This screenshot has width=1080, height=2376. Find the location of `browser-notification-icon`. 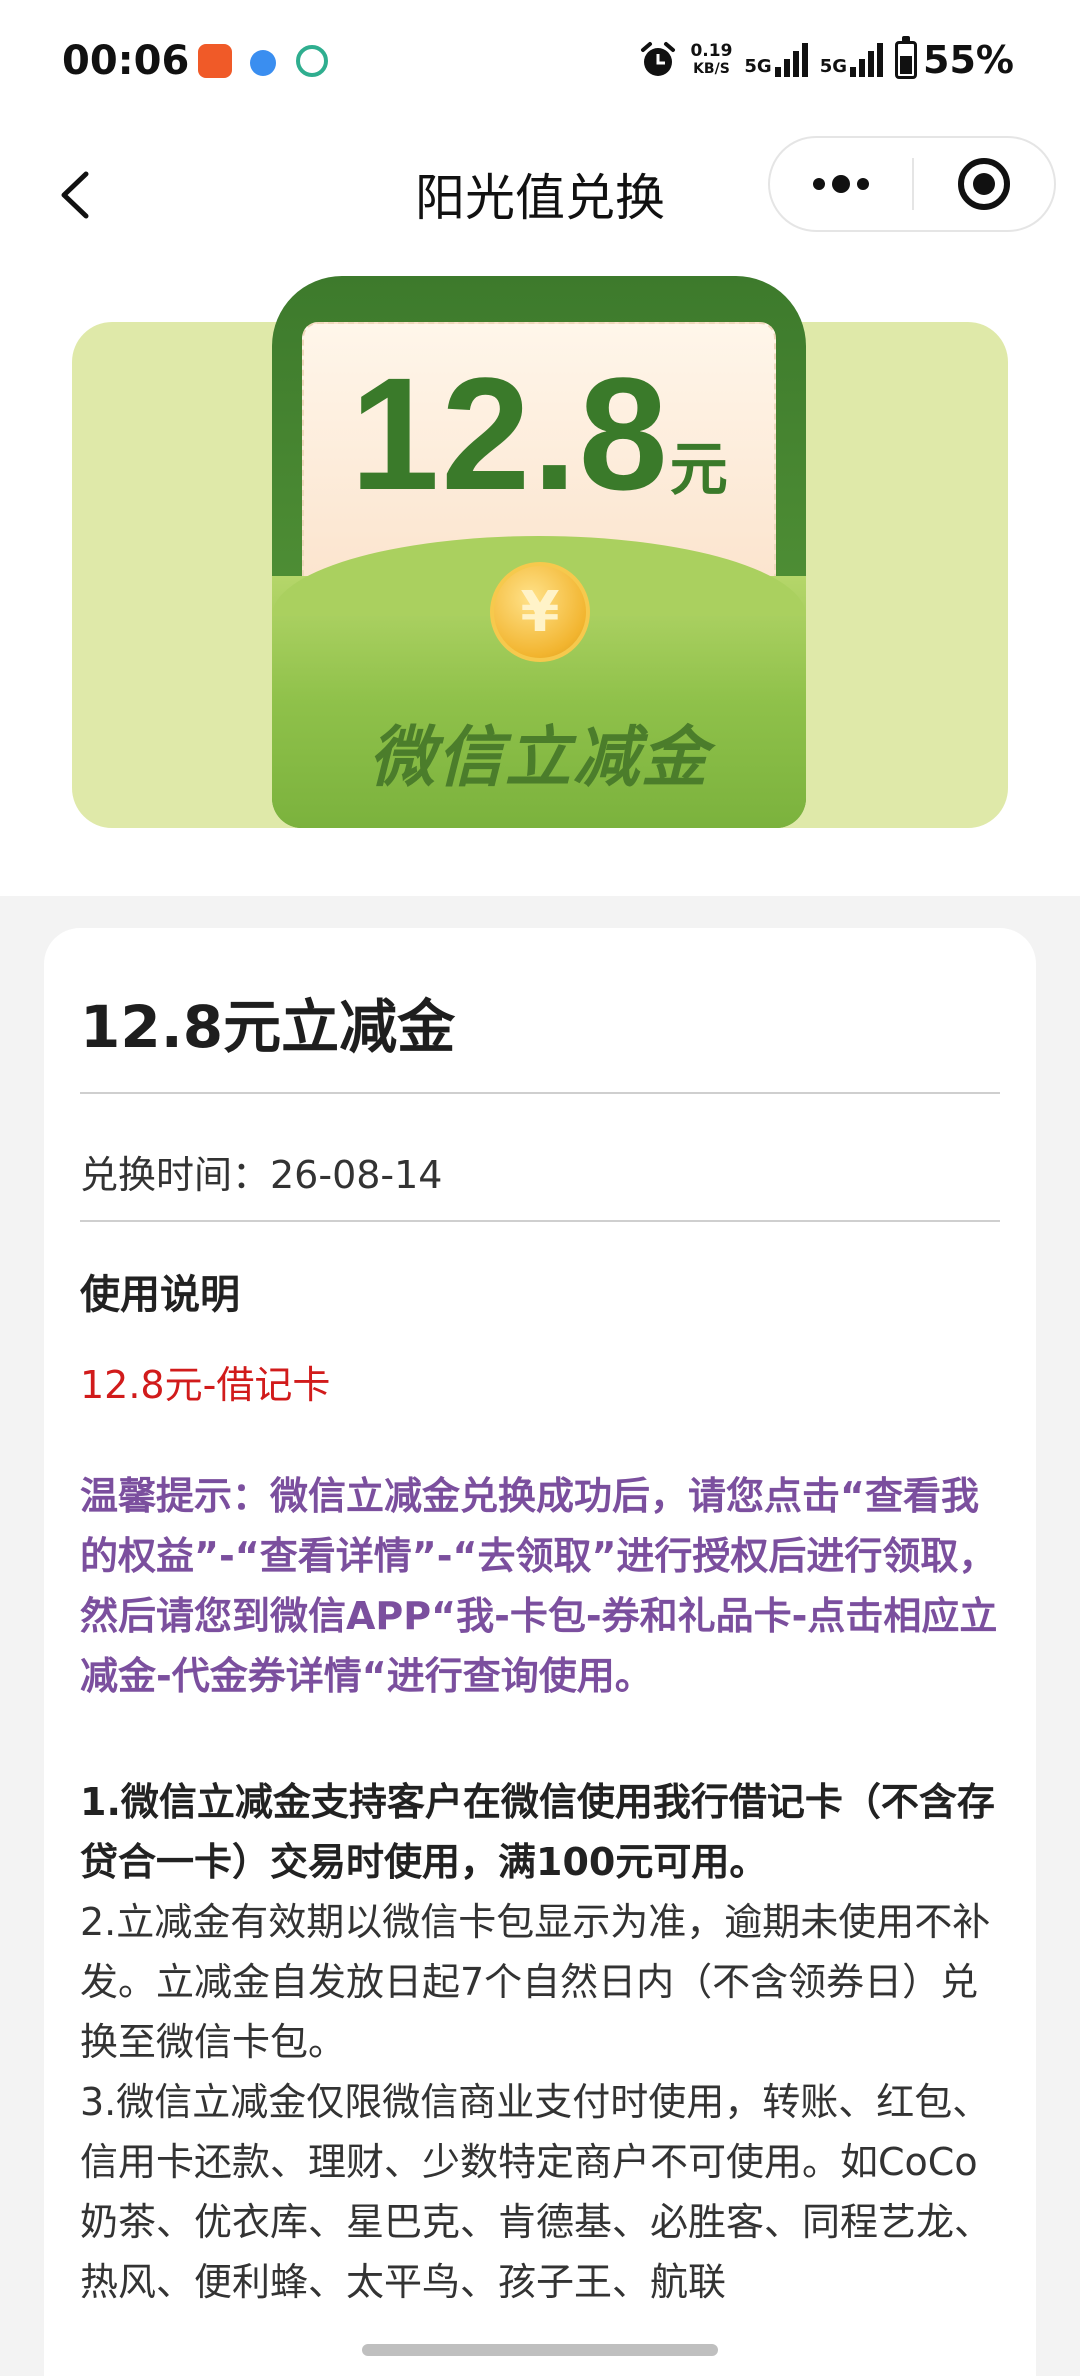

browser-notification-icon is located at coordinates (263, 63).